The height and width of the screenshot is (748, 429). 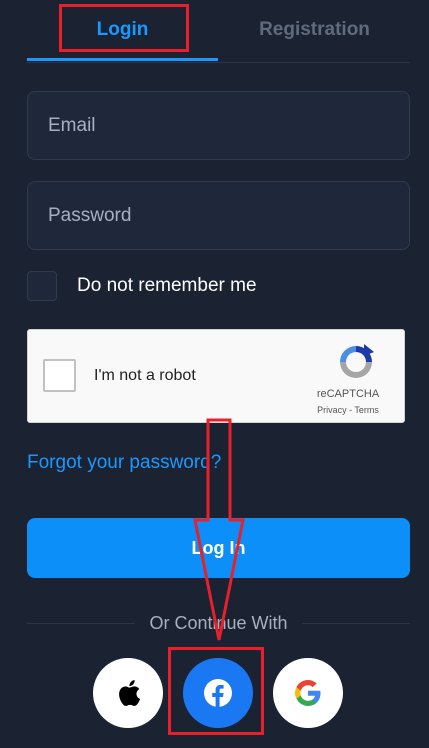 What do you see at coordinates (216, 691) in the screenshot?
I see `annotation-box-facebook` at bounding box center [216, 691].